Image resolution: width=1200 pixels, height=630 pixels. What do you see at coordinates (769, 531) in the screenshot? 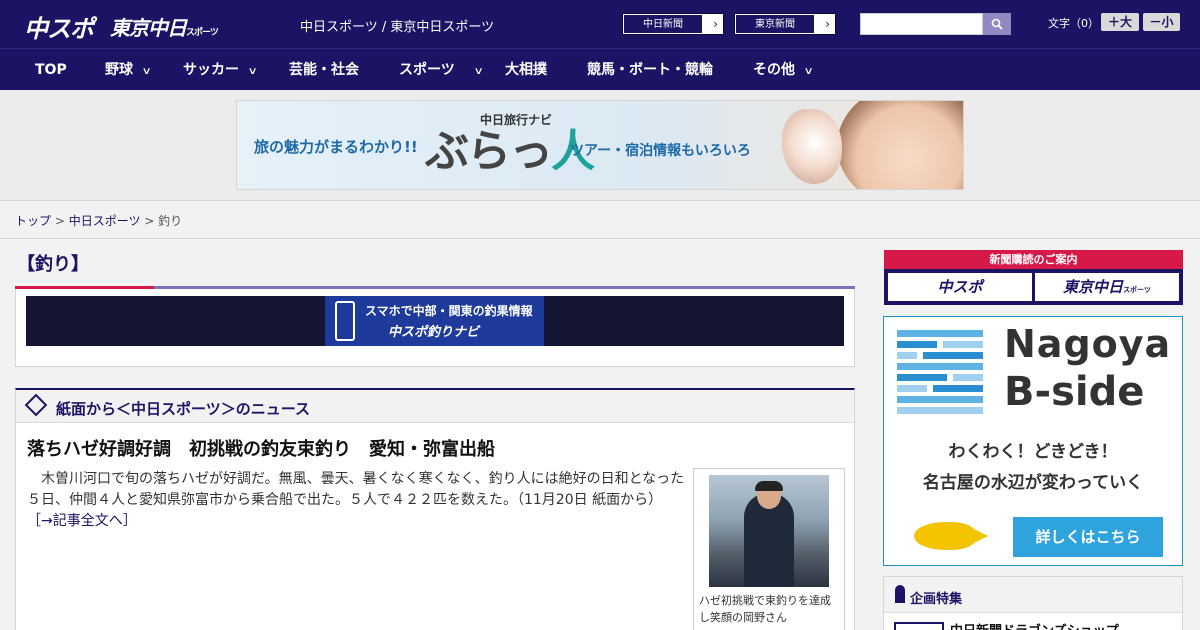
I see `article-photo` at bounding box center [769, 531].